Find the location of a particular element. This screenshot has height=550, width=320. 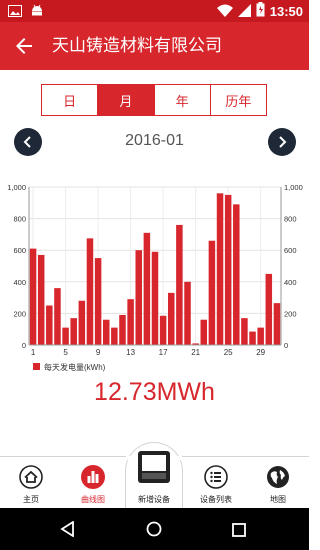

x-tick-label: 5 is located at coordinates (65, 352).